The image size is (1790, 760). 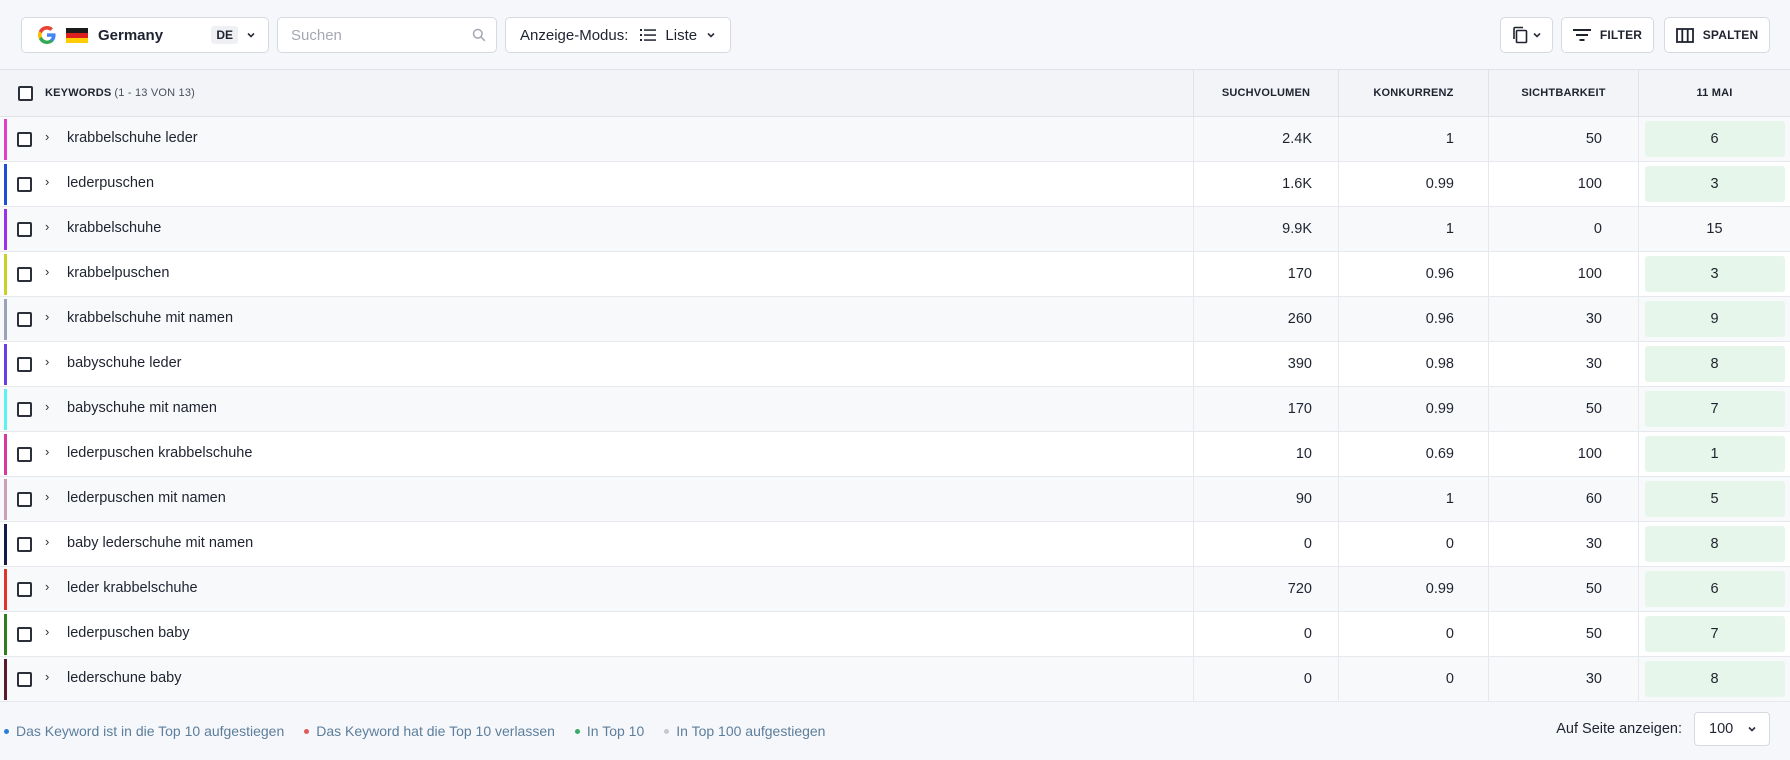 I want to click on header-competition: KONKURRENZ, so click(x=1413, y=93).